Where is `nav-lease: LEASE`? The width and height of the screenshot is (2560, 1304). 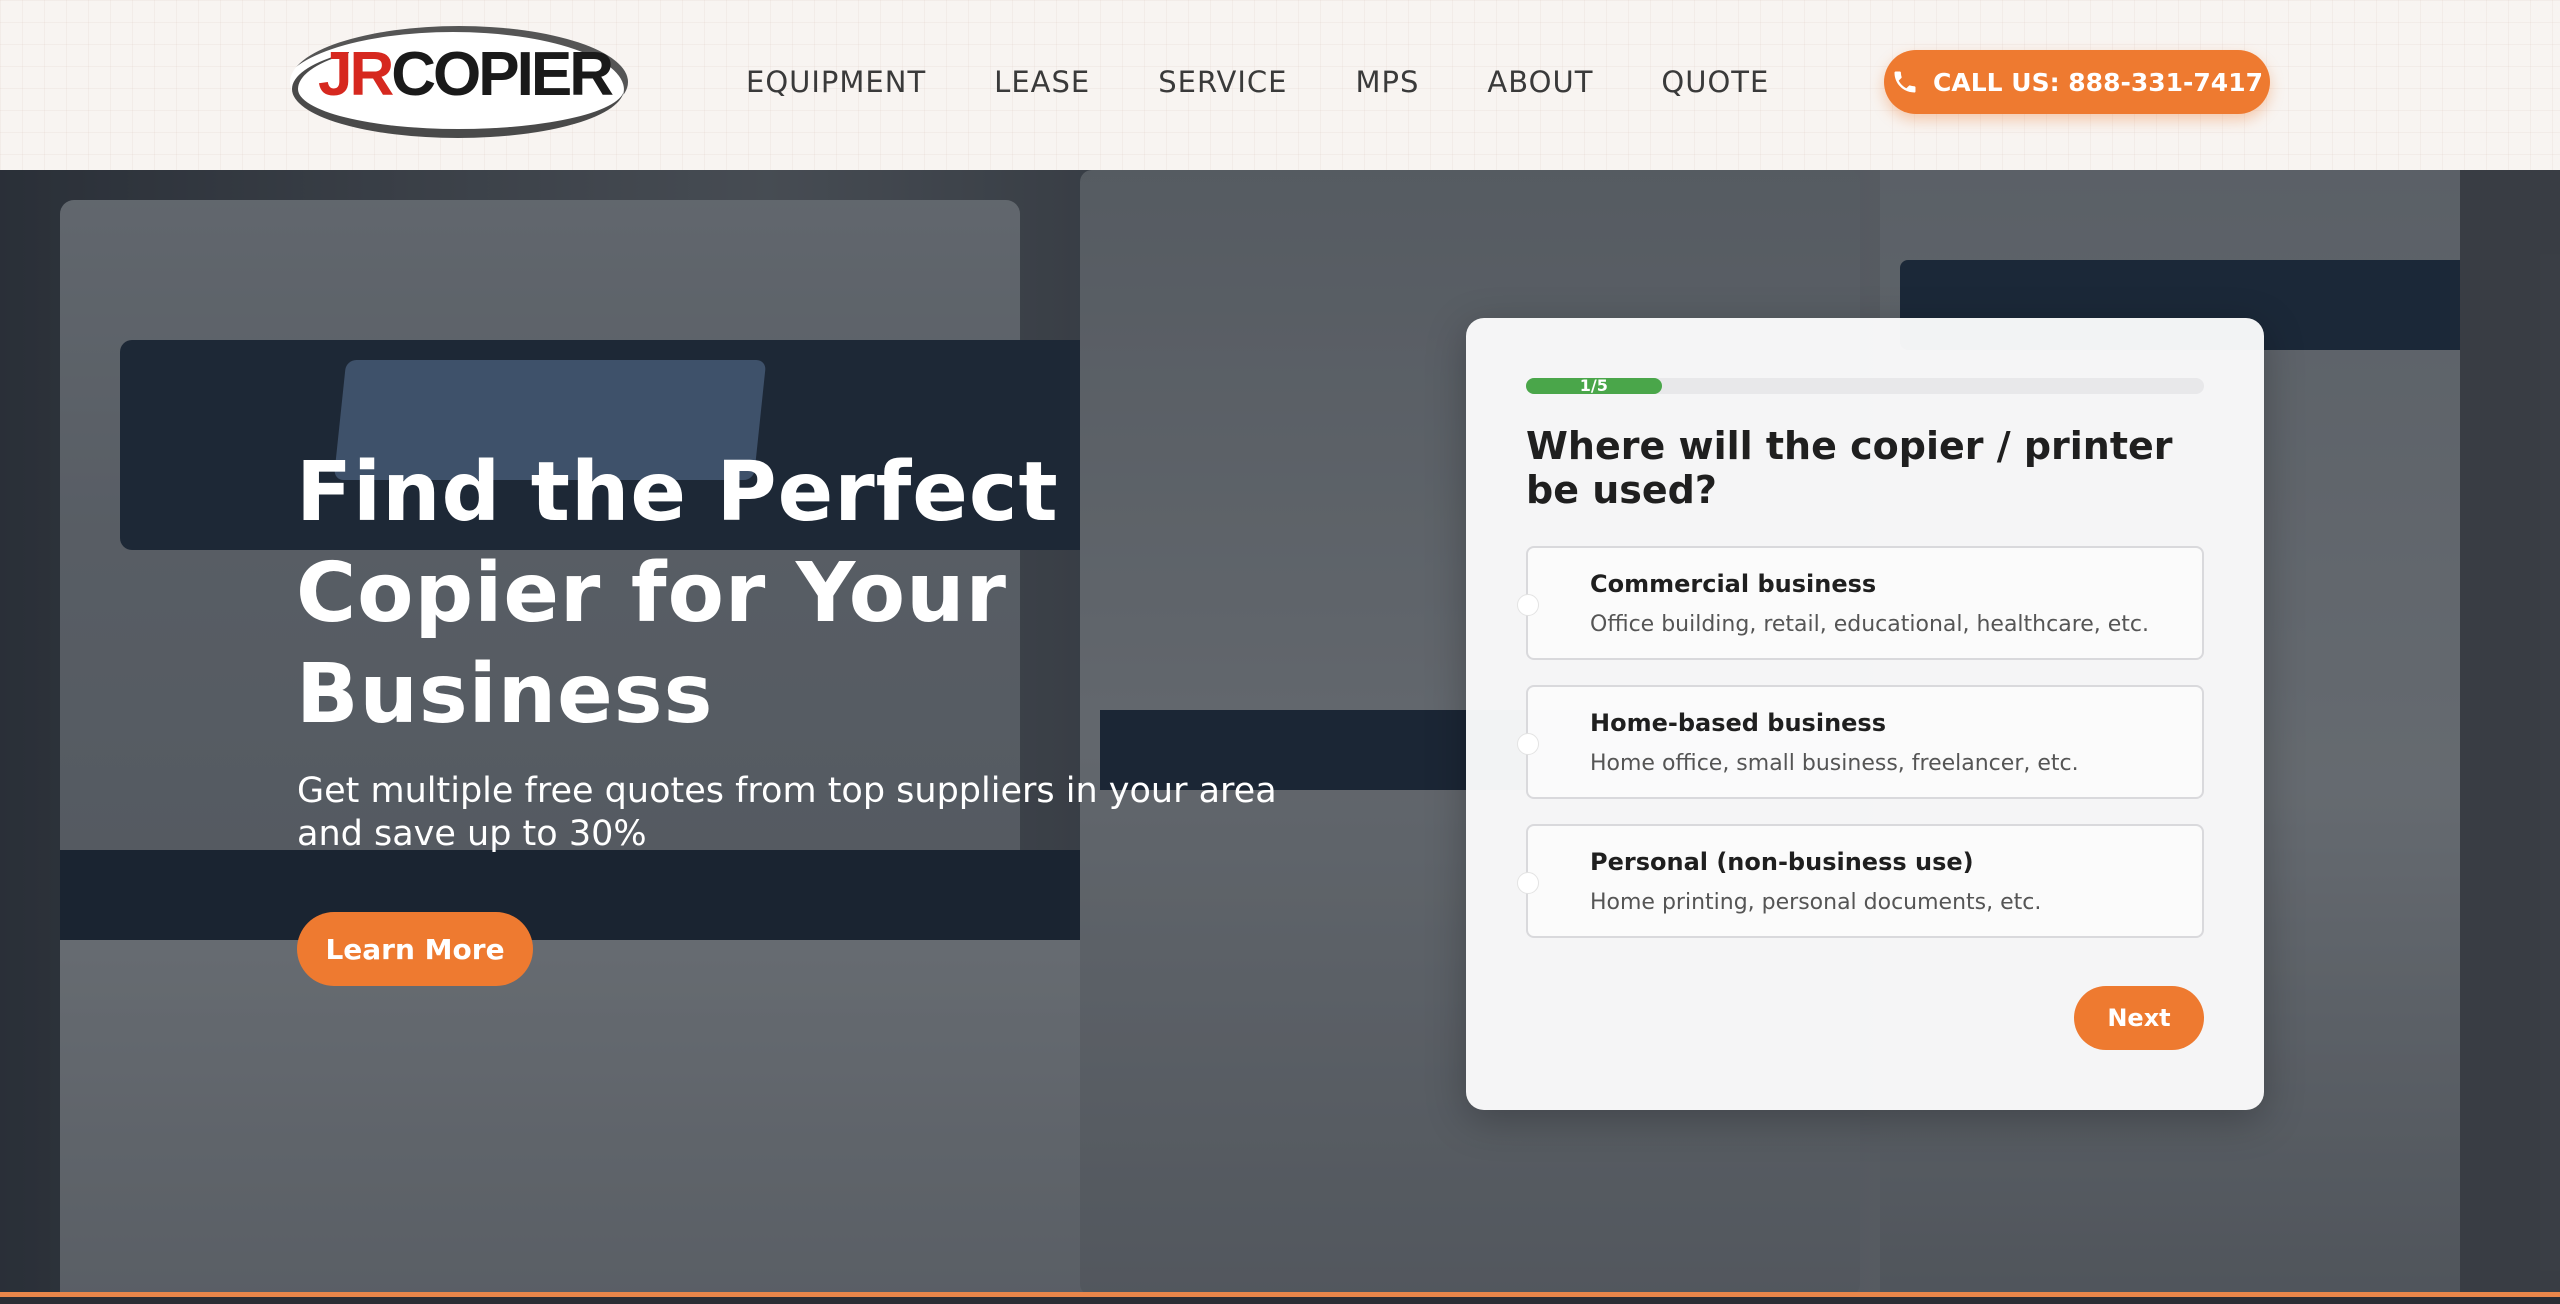
nav-lease: LEASE is located at coordinates (1042, 82).